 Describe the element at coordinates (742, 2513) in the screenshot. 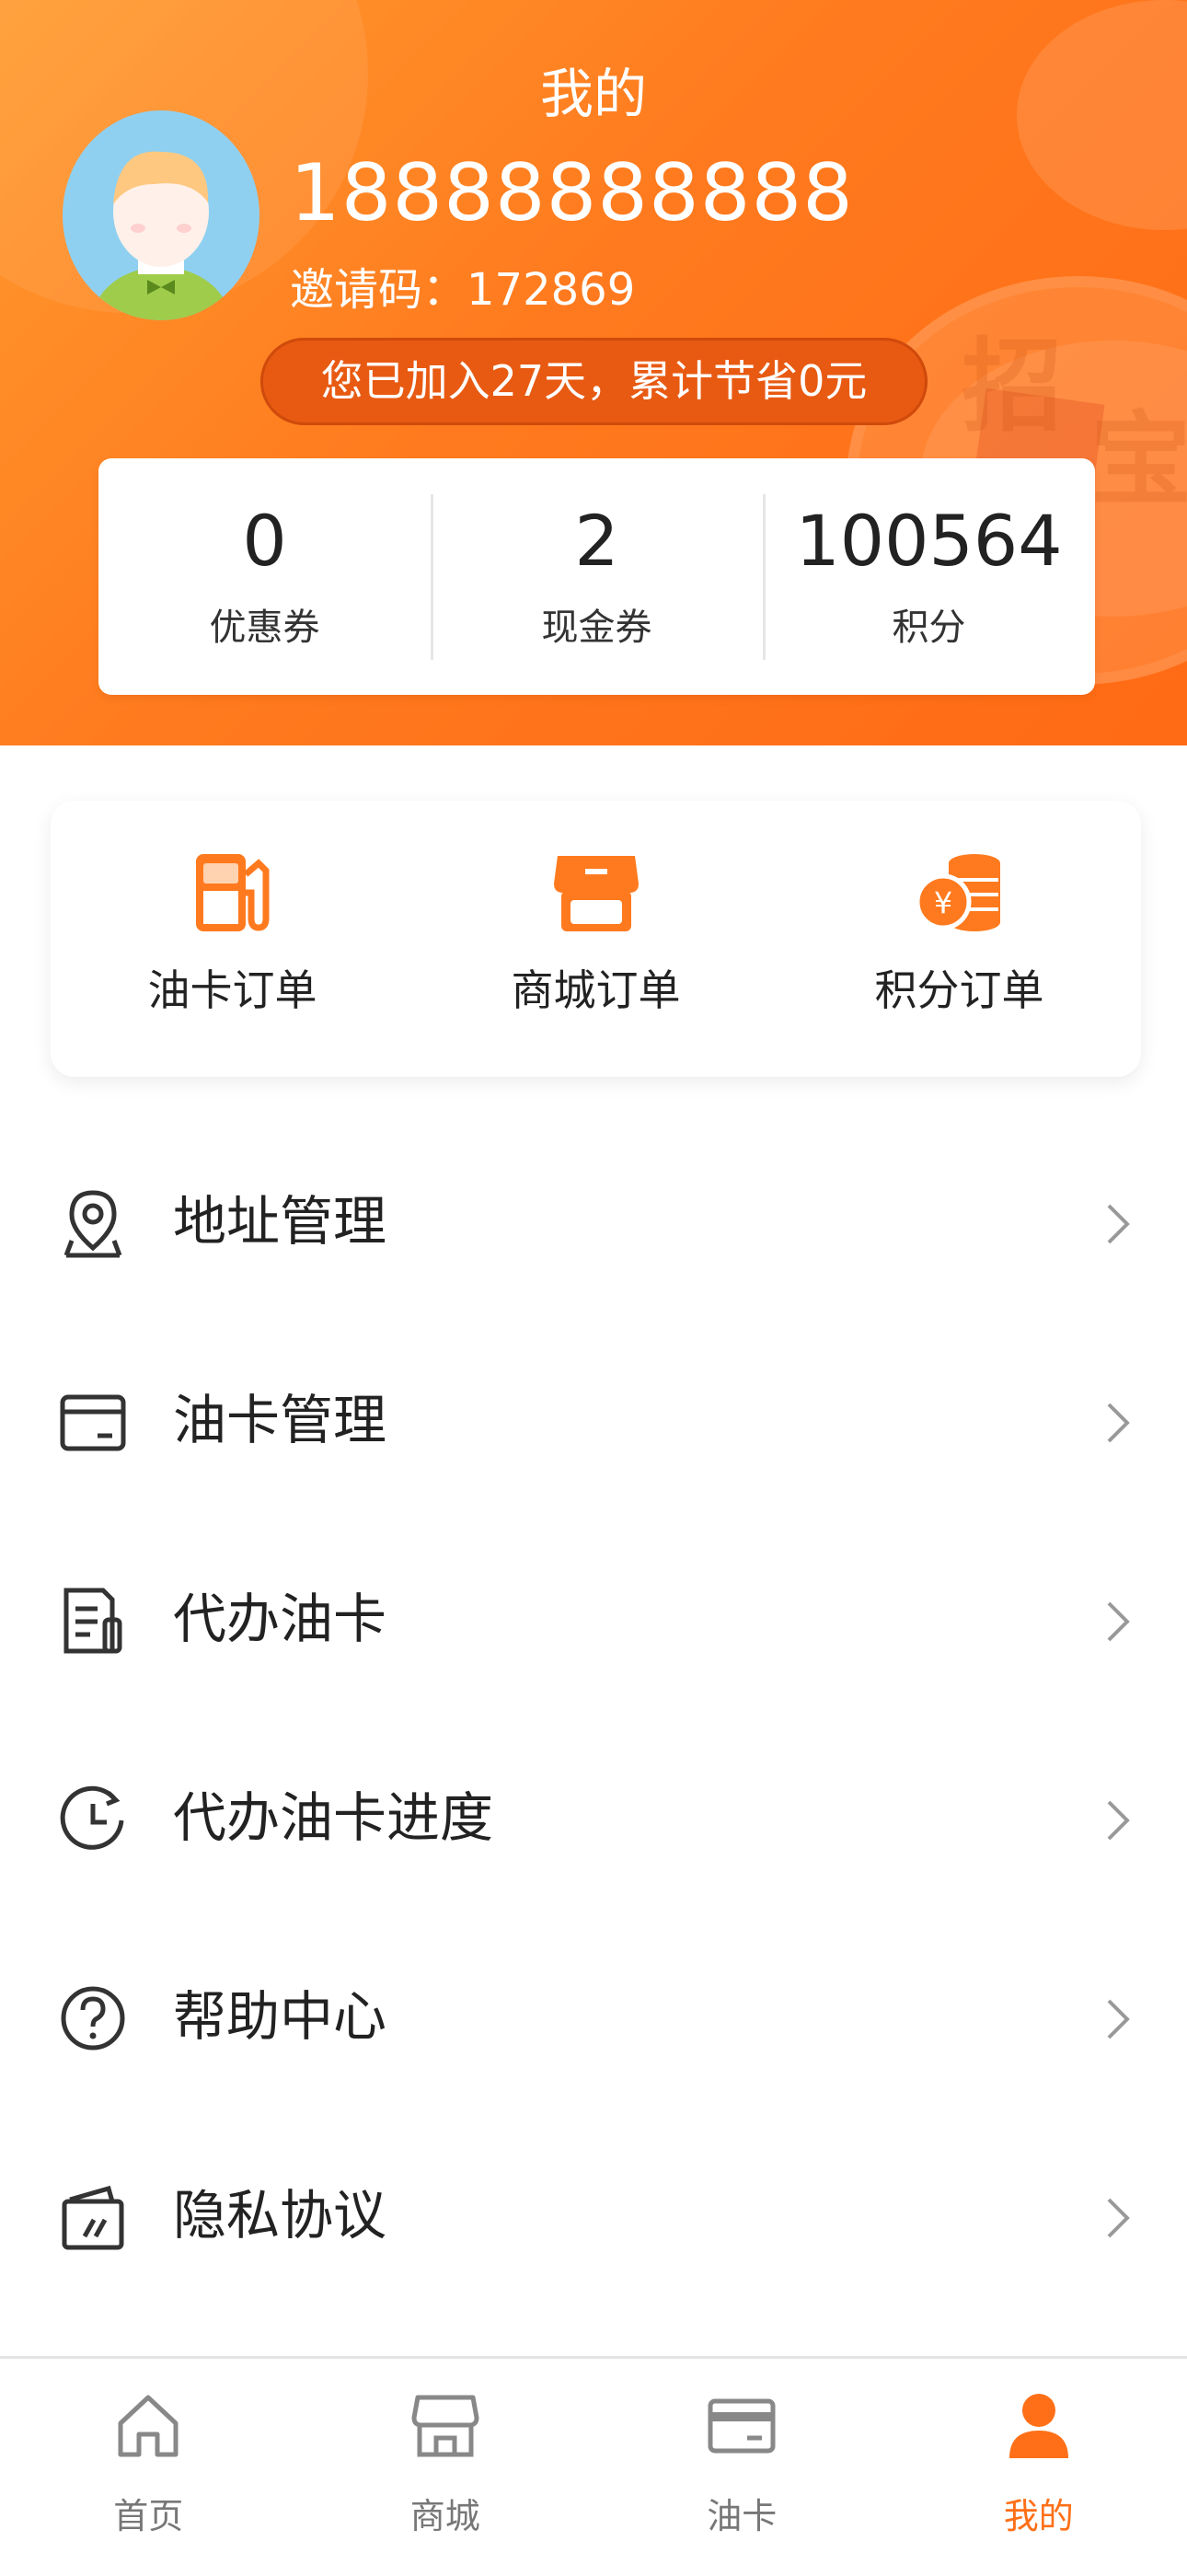

I see `tab-label: 油卡` at that location.